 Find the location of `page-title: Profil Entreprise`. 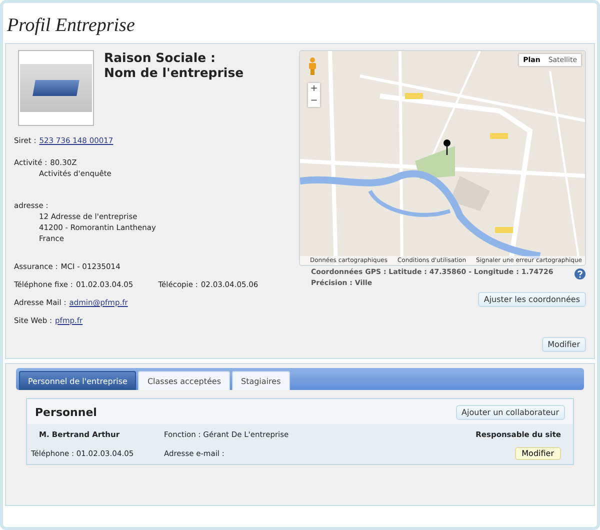

page-title: Profil Entreprise is located at coordinates (71, 26).